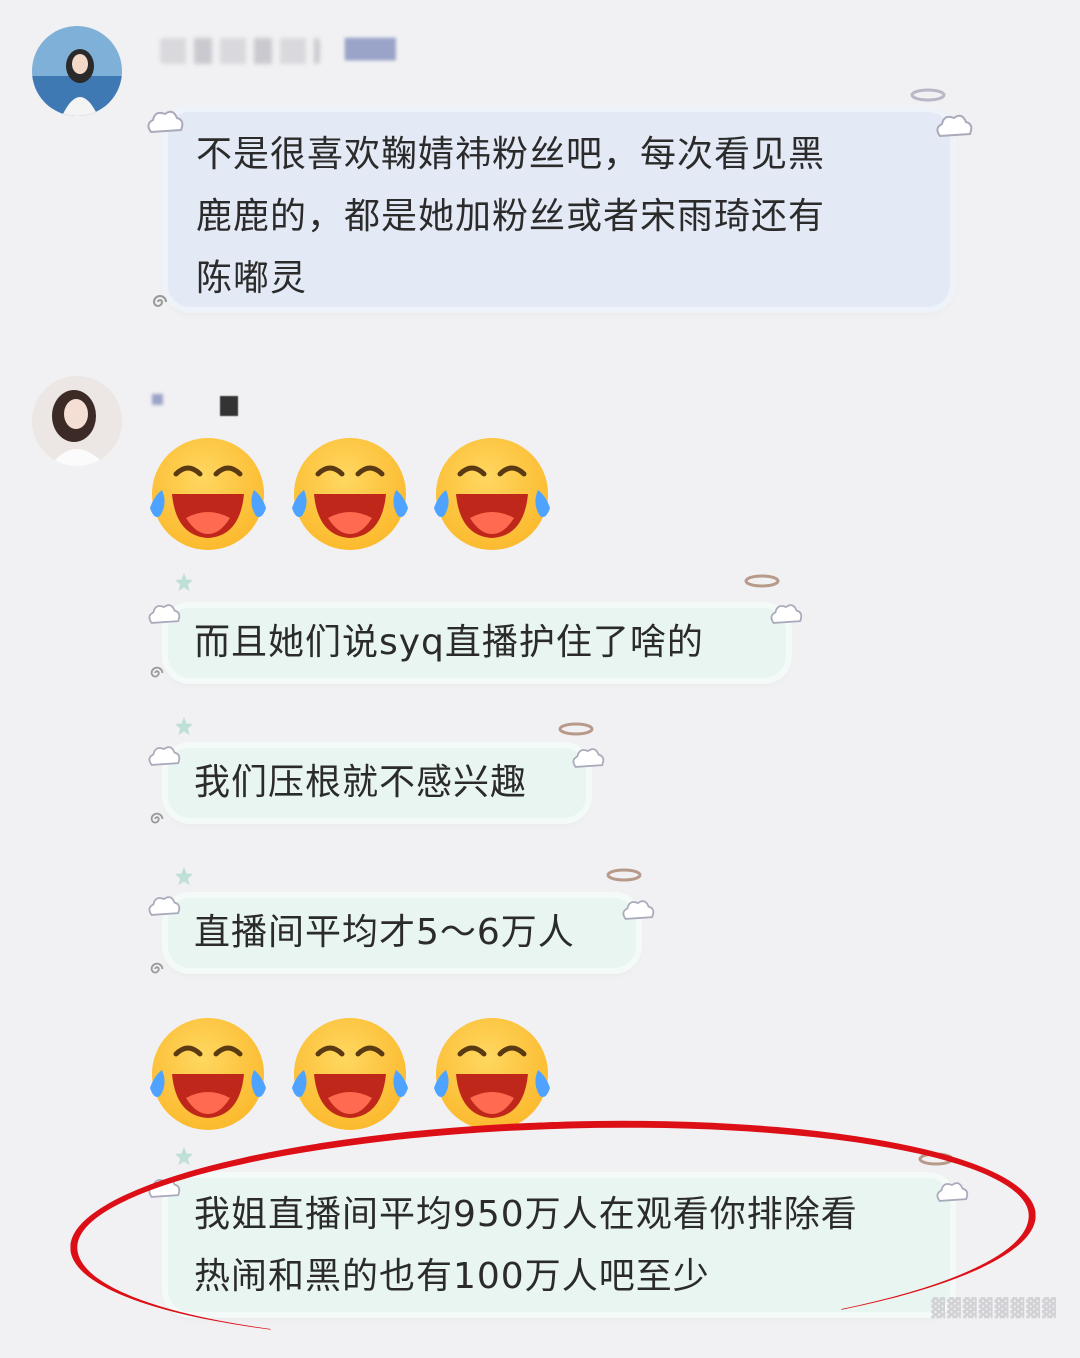 This screenshot has width=1080, height=1358. What do you see at coordinates (511, 154) in the screenshot?
I see `message-line: 不是很喜欢鞠婧祎粉丝吧，每次看见黑` at bounding box center [511, 154].